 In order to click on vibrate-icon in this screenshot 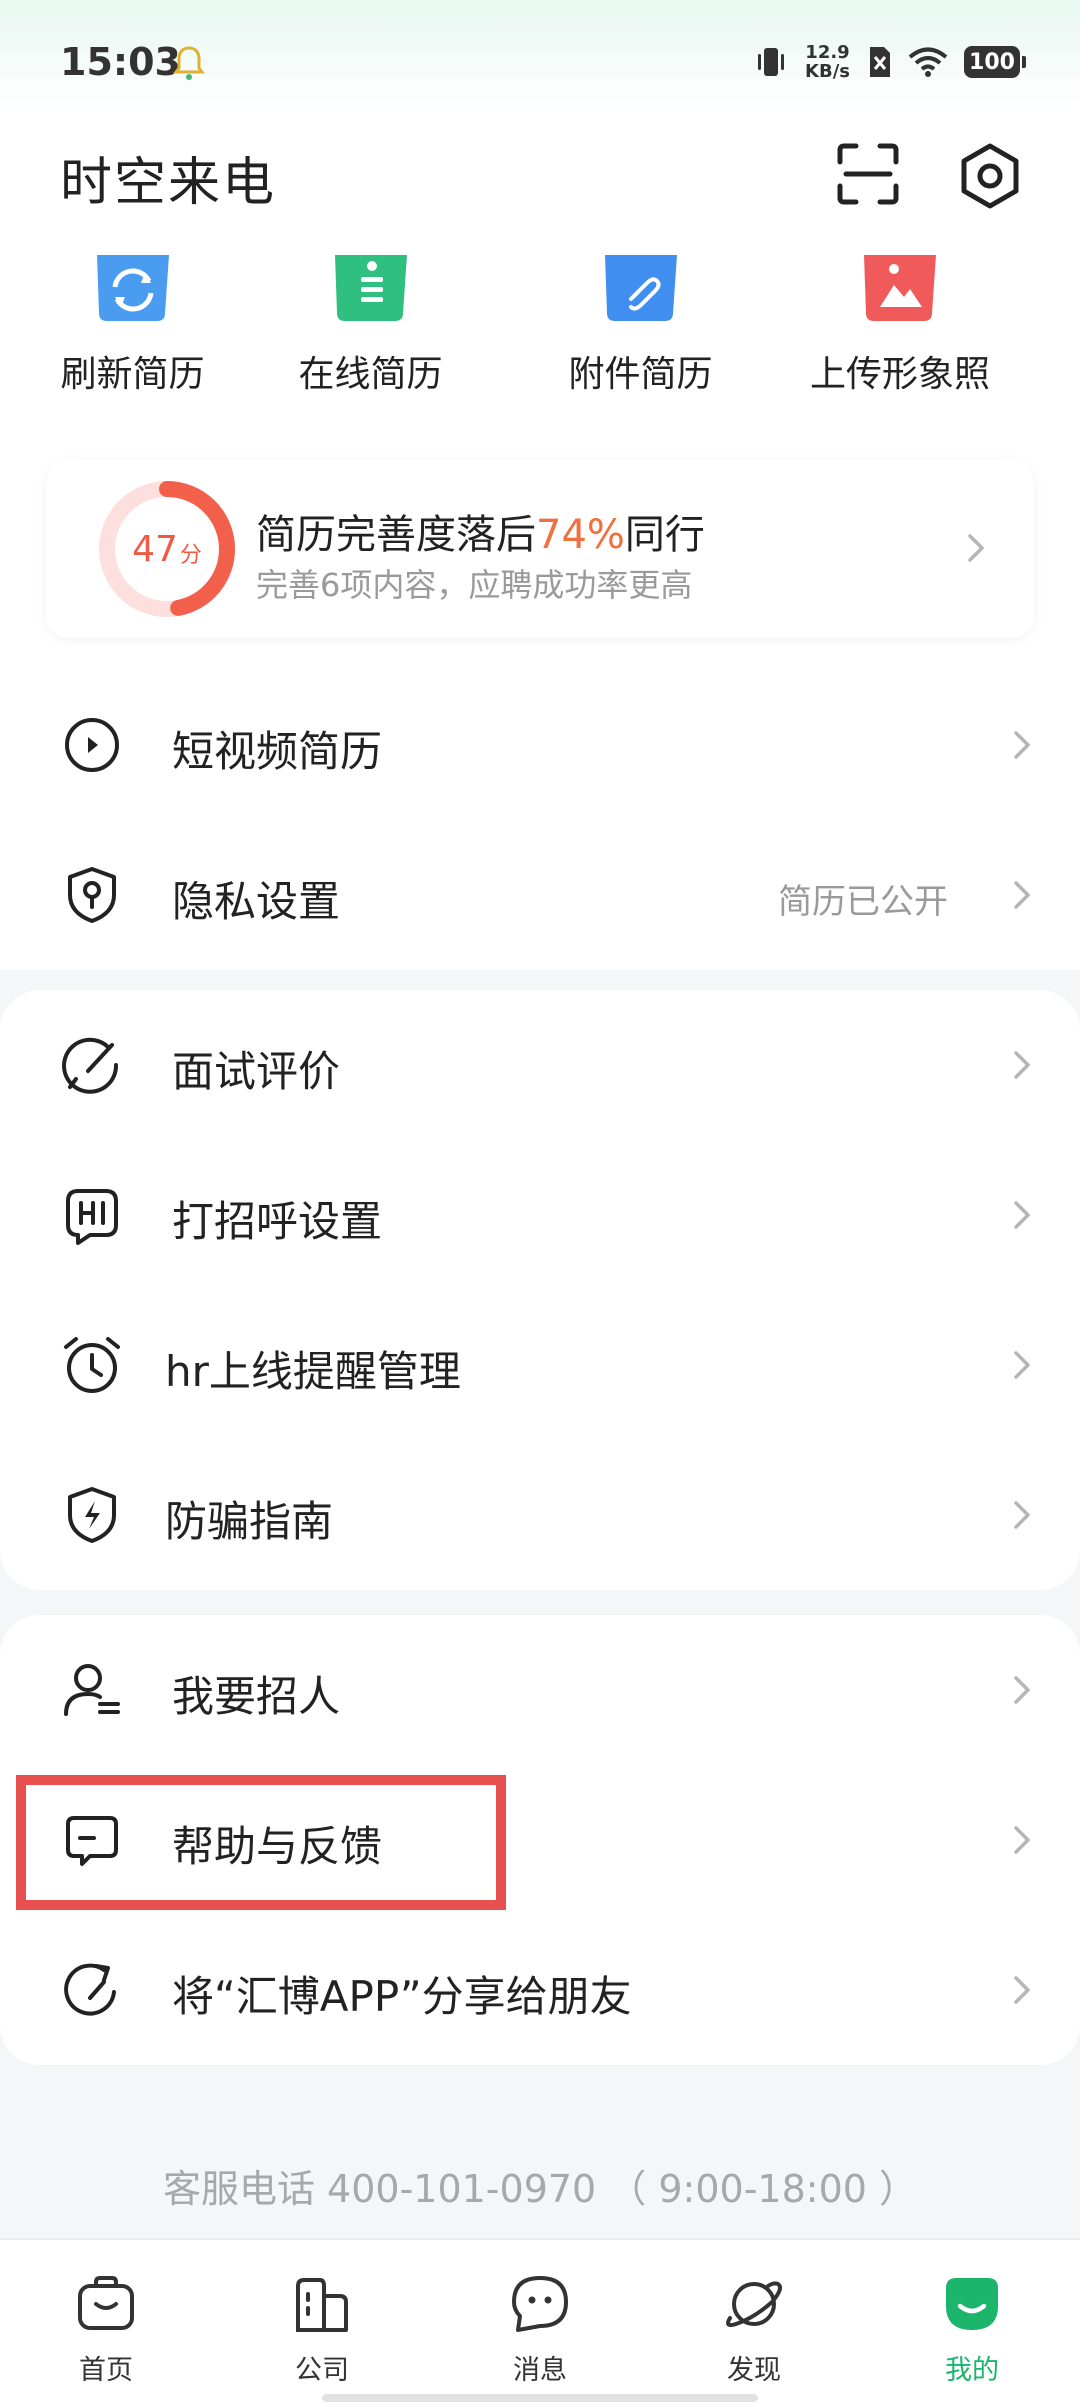, I will do `click(771, 62)`.